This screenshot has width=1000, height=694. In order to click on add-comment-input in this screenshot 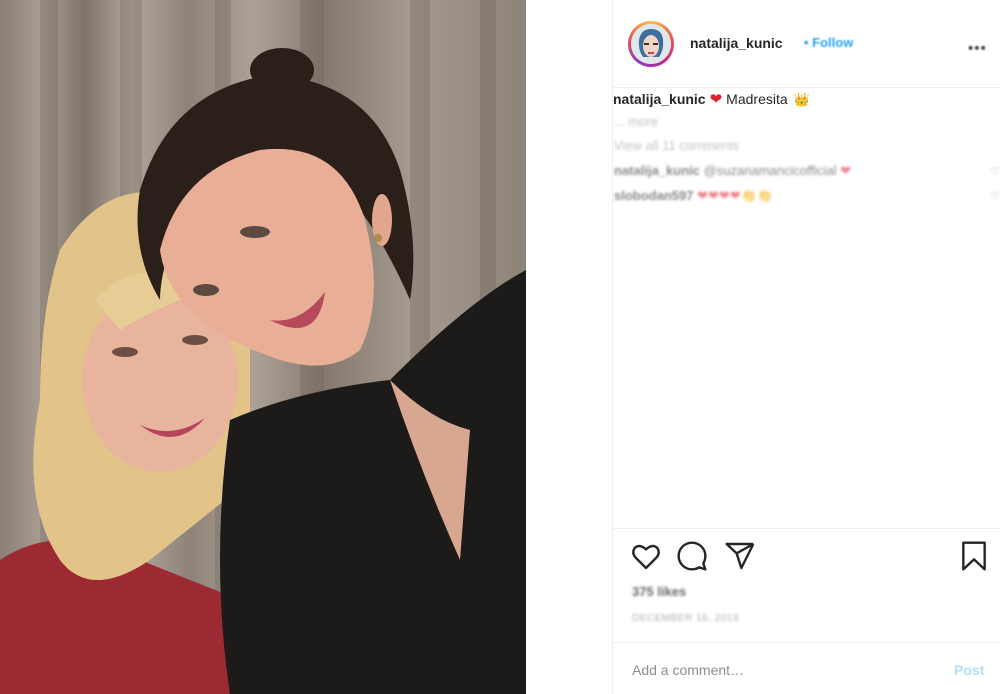, I will do `click(782, 670)`.